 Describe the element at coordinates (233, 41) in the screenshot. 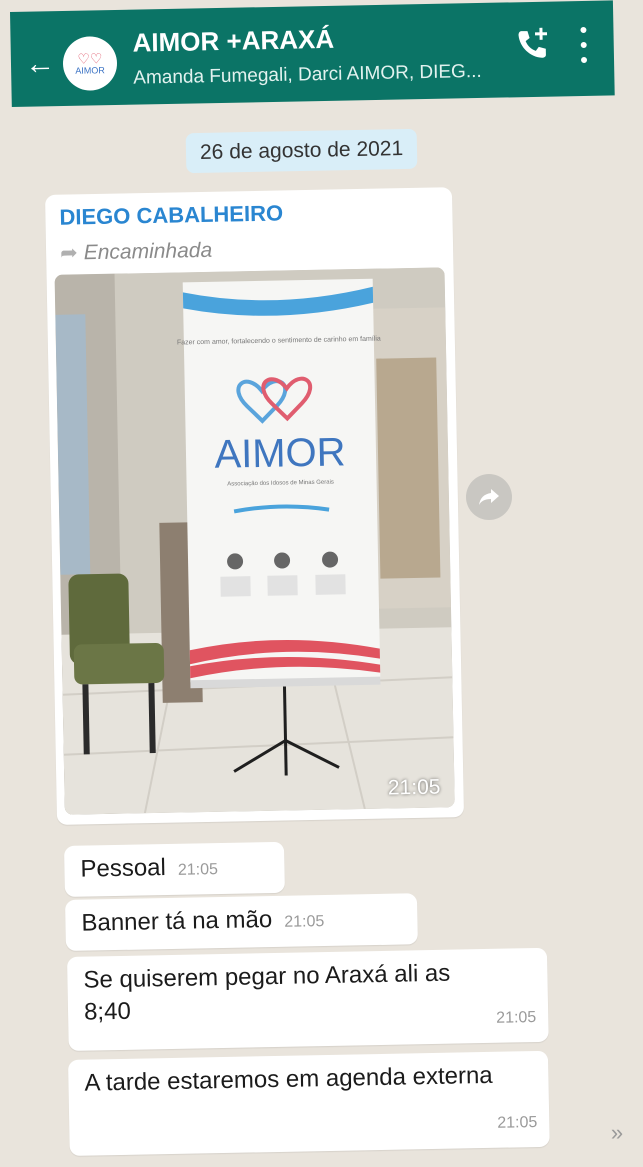

I see `group-title: AIMOR +ARAXÁ` at that location.